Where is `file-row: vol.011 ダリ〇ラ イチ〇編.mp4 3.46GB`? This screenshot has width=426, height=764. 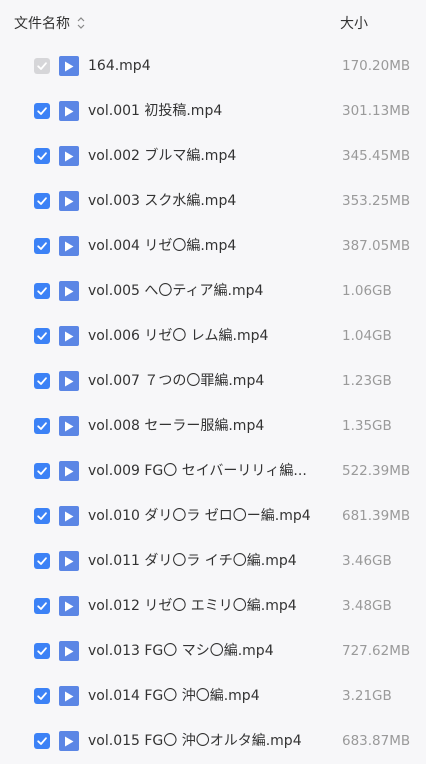
file-row: vol.011 ダリ〇ラ イチ〇編.mp4 3.46GB is located at coordinates (213, 561).